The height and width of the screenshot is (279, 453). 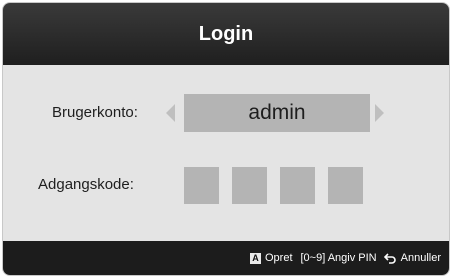 What do you see at coordinates (279, 258) in the screenshot?
I see `create-button: Opret` at bounding box center [279, 258].